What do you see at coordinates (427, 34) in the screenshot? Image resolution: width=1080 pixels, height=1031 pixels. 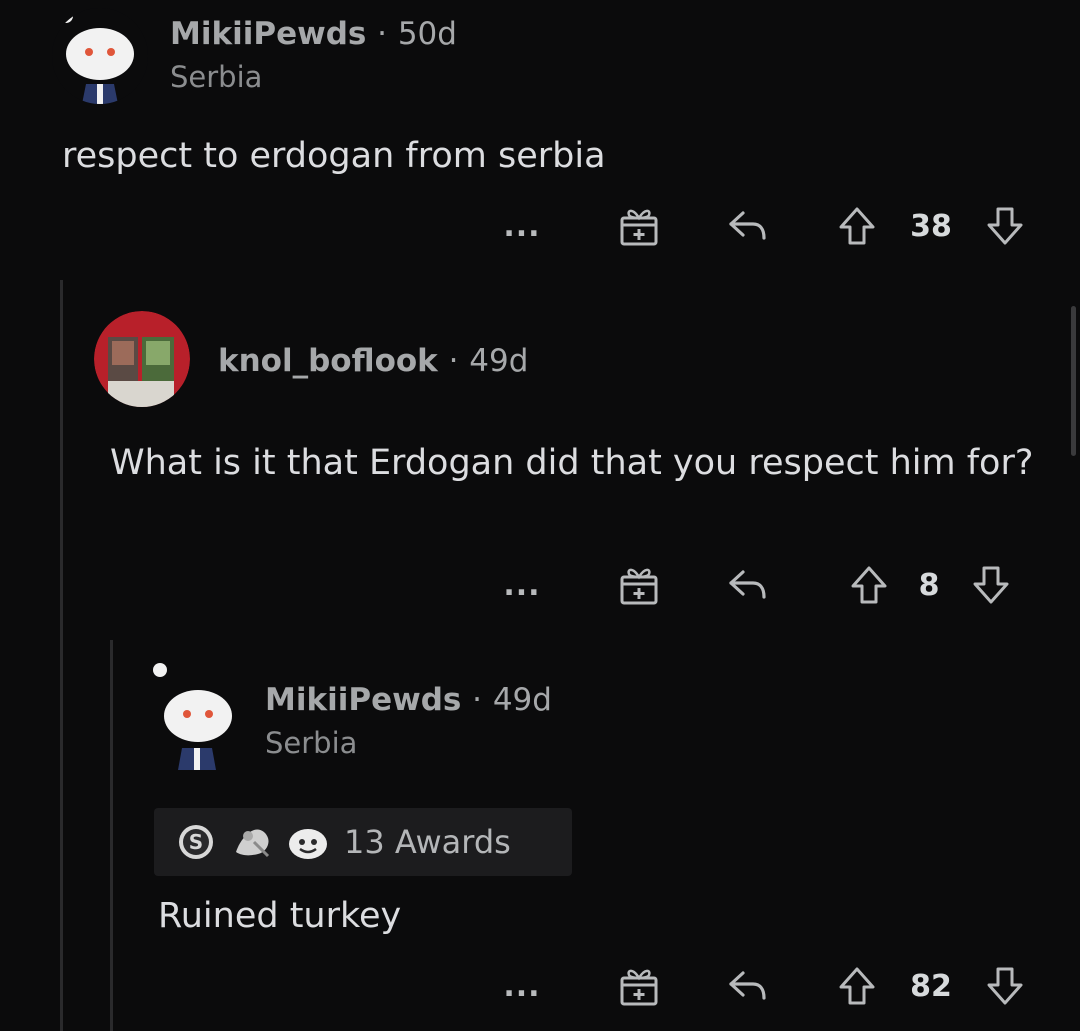 I see `comment-age: 50d` at bounding box center [427, 34].